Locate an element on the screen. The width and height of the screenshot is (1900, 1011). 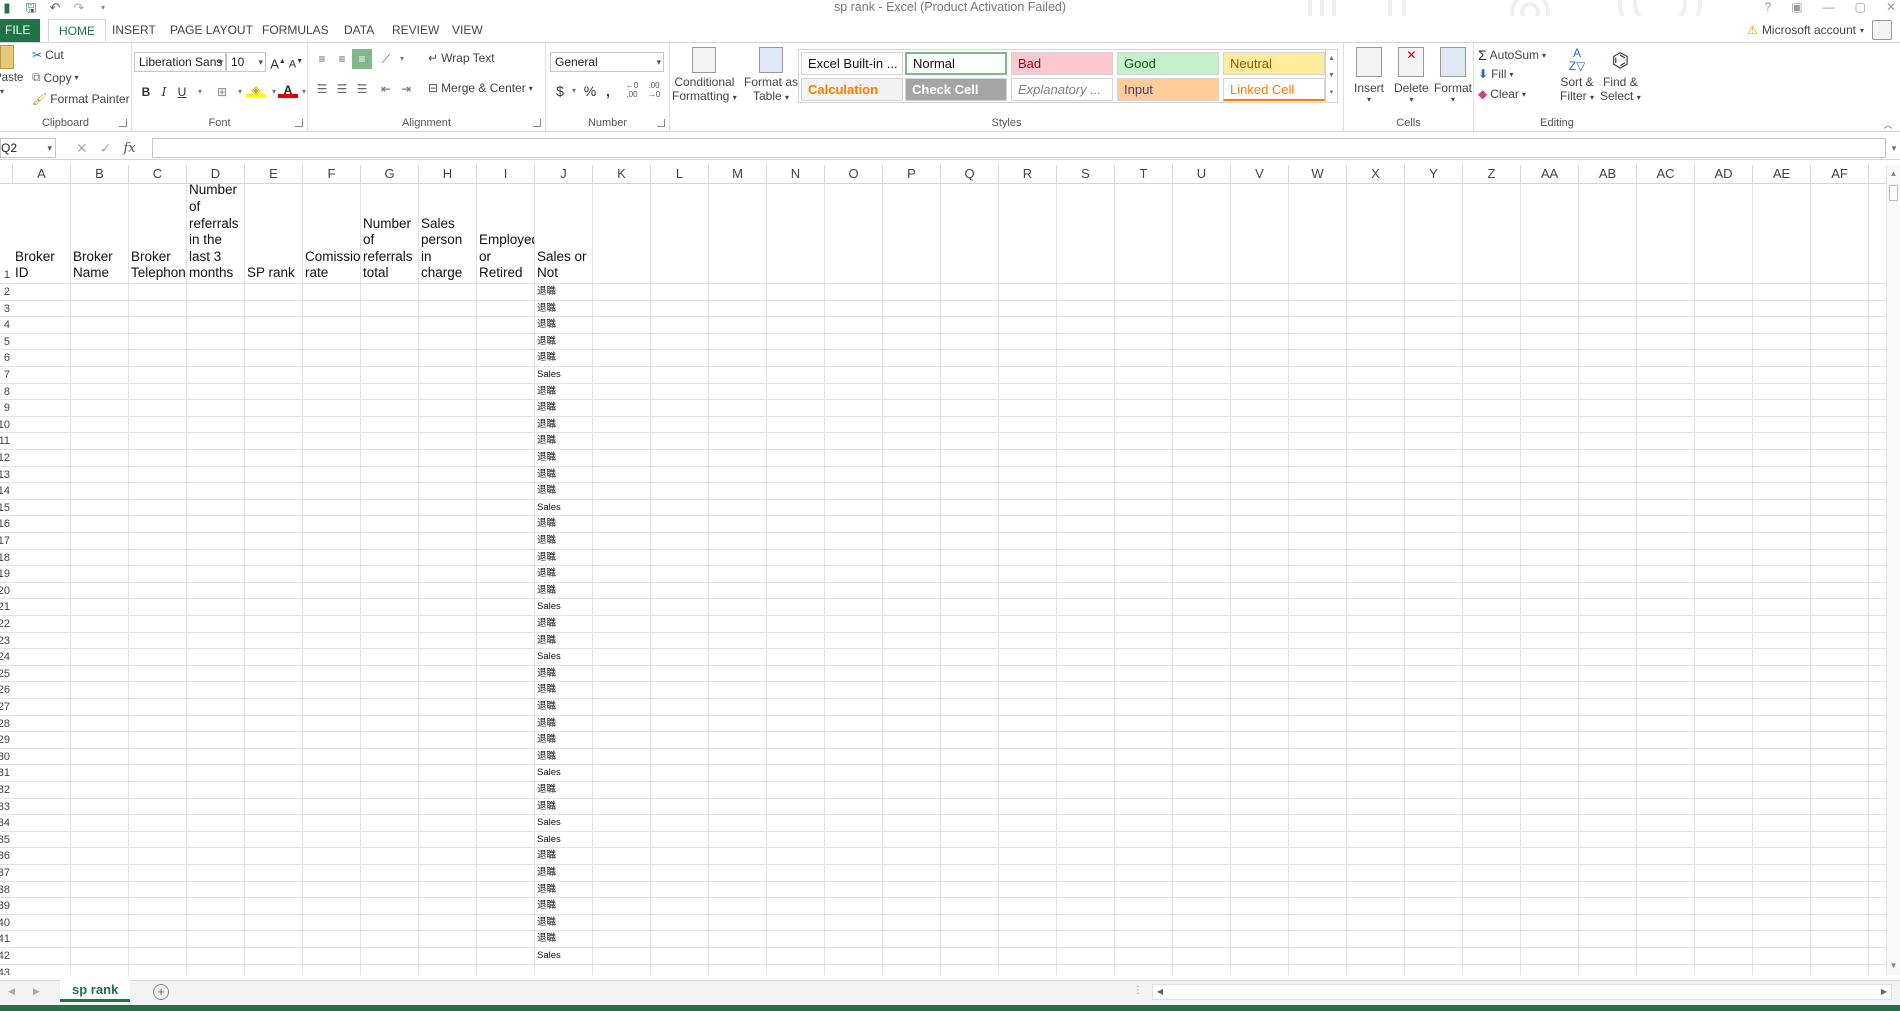
cancel-icon: ✕ is located at coordinates (82, 148).